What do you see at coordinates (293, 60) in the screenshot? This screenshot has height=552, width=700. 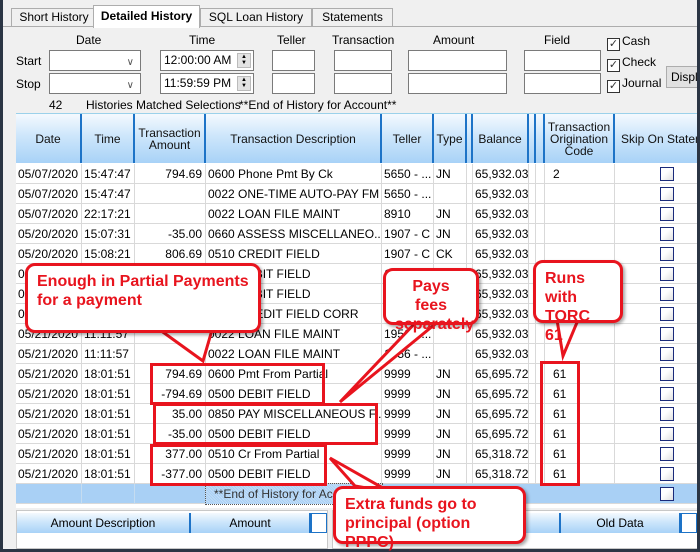 I see `start-teller-input` at bounding box center [293, 60].